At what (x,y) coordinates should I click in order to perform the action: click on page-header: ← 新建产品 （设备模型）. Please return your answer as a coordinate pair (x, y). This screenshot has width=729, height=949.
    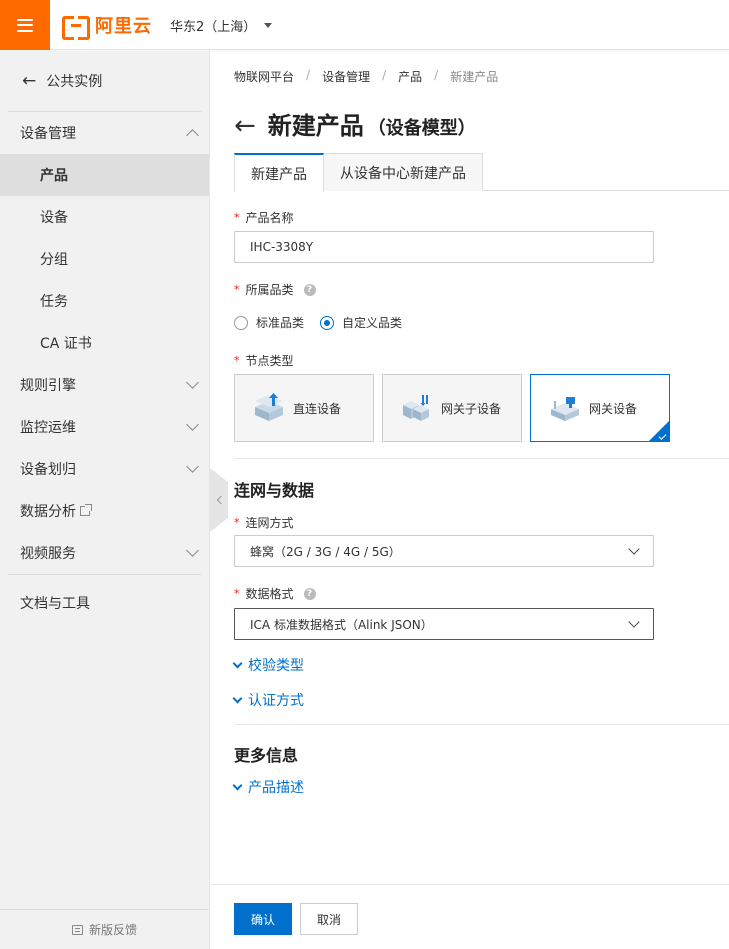
    Looking at the image, I should click on (355, 123).